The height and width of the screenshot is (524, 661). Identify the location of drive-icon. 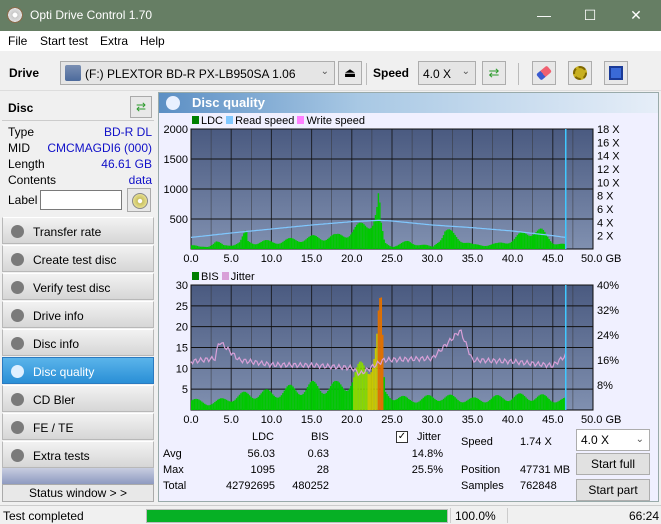
(73, 73).